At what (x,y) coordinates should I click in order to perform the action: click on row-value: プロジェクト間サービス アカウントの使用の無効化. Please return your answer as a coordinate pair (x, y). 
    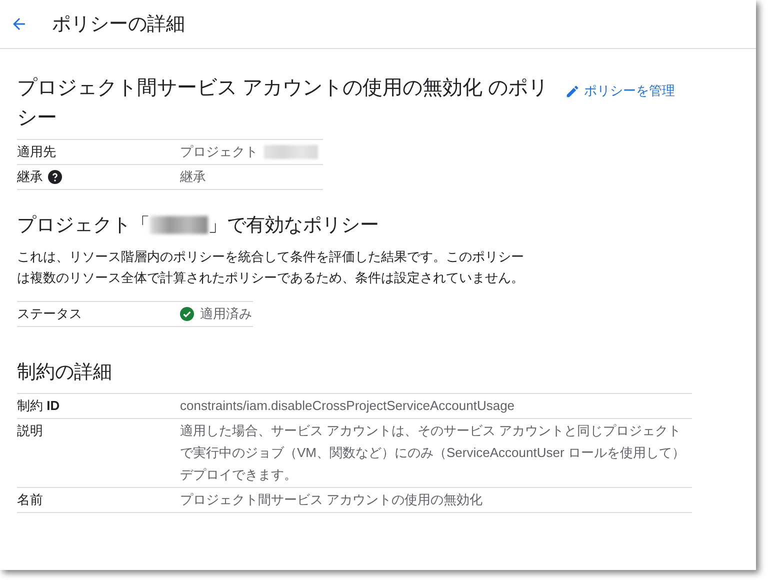
    Looking at the image, I should click on (332, 500).